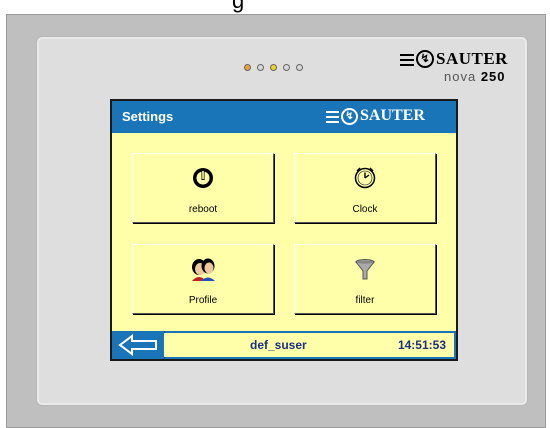 Image resolution: width=550 pixels, height=428 pixels. I want to click on status-field: def_suser 14:51:53, so click(309, 345).